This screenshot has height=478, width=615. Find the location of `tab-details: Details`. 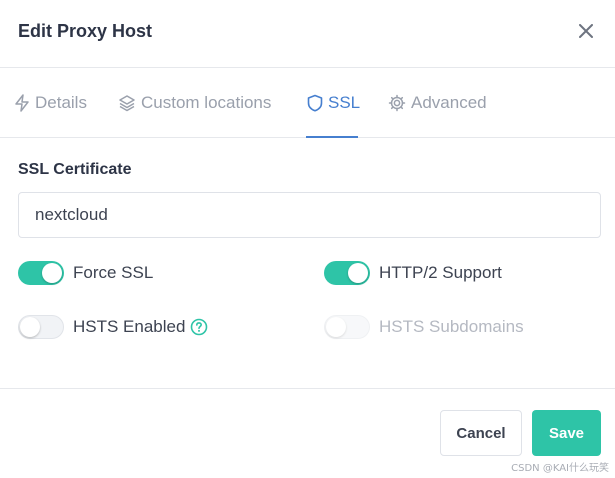

tab-details: Details is located at coordinates (50, 103).